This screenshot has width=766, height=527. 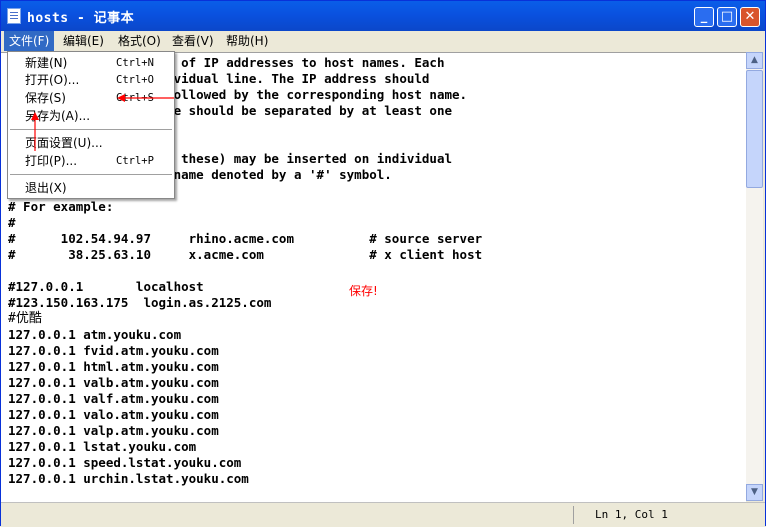 What do you see at coordinates (29, 41) in the screenshot?
I see `menu-file: 文件(F)` at bounding box center [29, 41].